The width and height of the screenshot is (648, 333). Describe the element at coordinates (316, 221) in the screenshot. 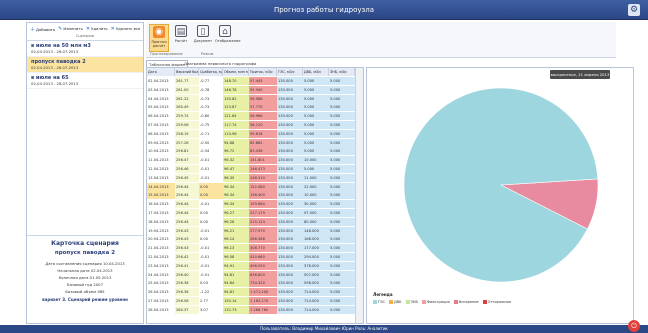

I see `cell-dvb: 80.000` at that location.